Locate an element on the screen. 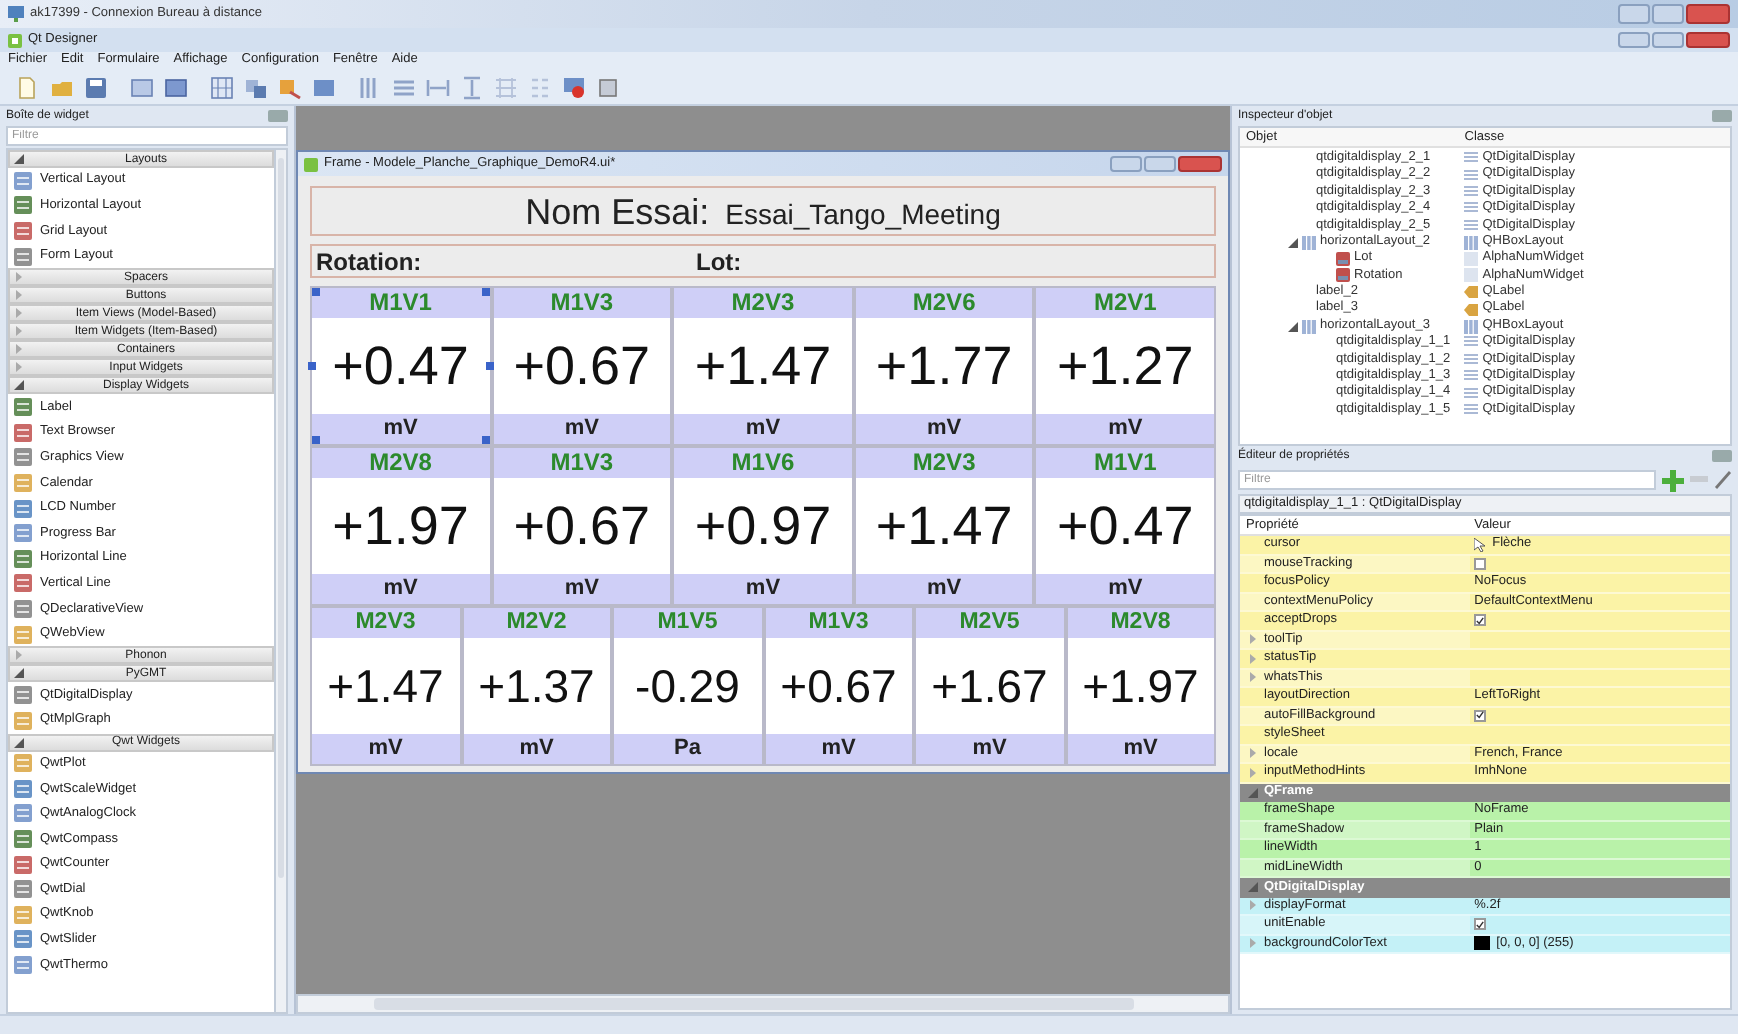  save-icon is located at coordinates (96, 87).